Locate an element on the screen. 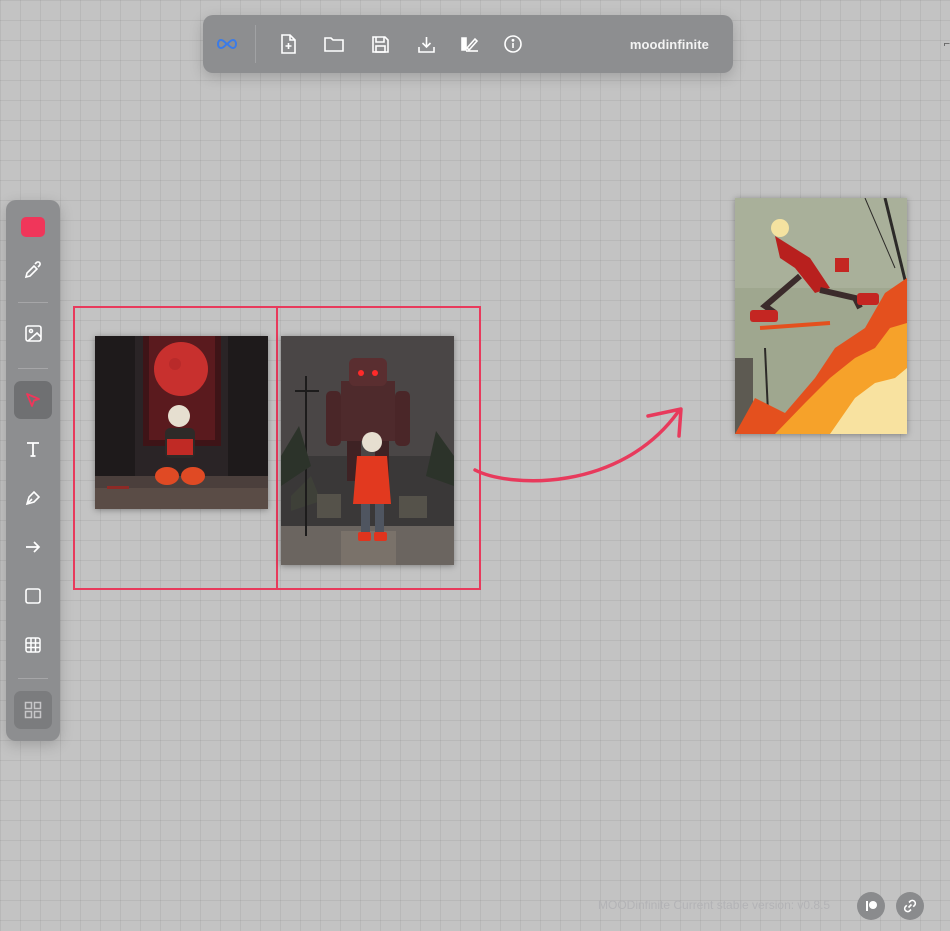 The image size is (950, 931). rectangle-icon is located at coordinates (33, 596).